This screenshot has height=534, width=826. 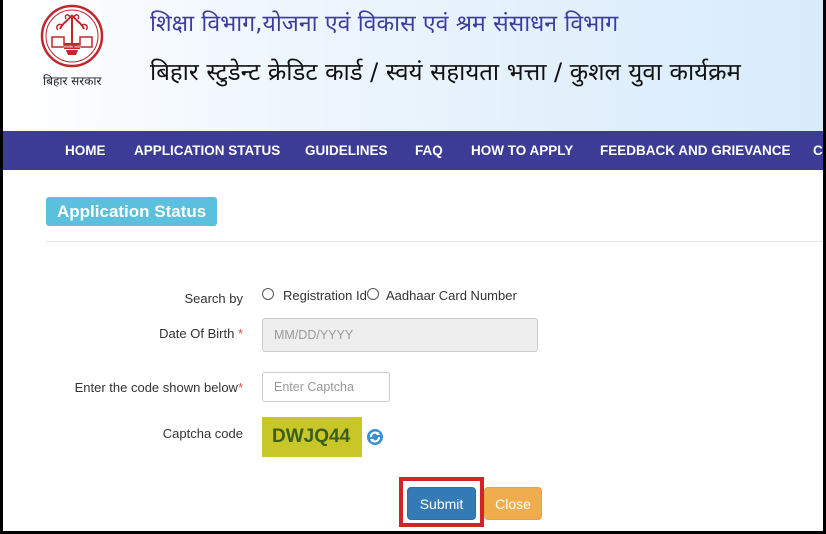 I want to click on captcha-image: DWJQ44, so click(x=312, y=437).